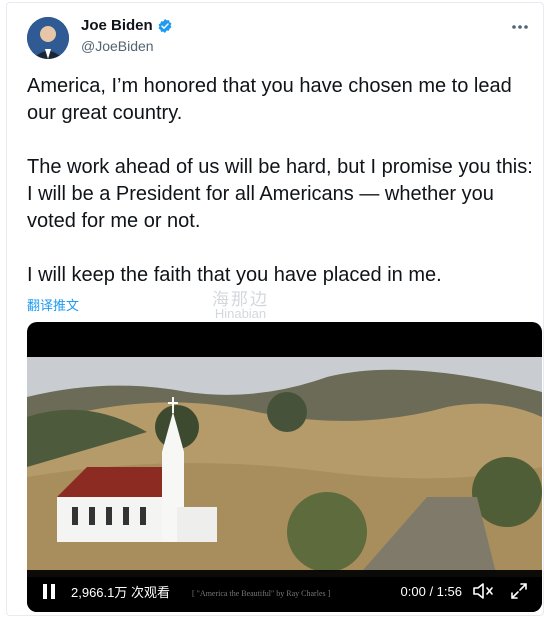 This screenshot has height=620, width=548. What do you see at coordinates (483, 591) in the screenshot?
I see `volume-muted-icon` at bounding box center [483, 591].